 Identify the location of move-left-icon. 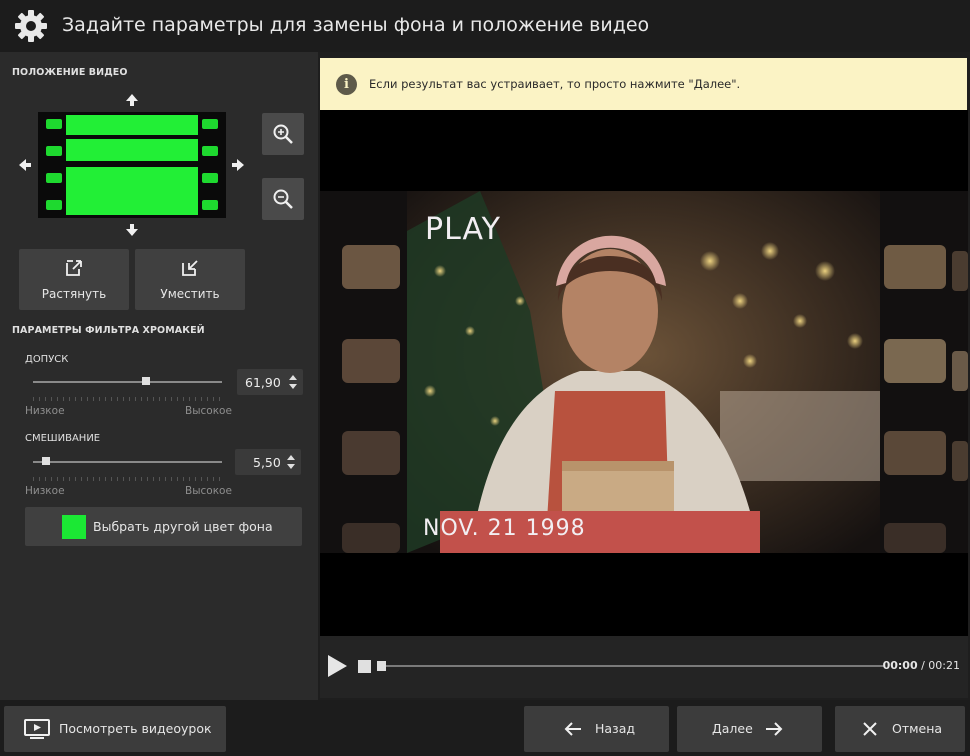
(25, 165).